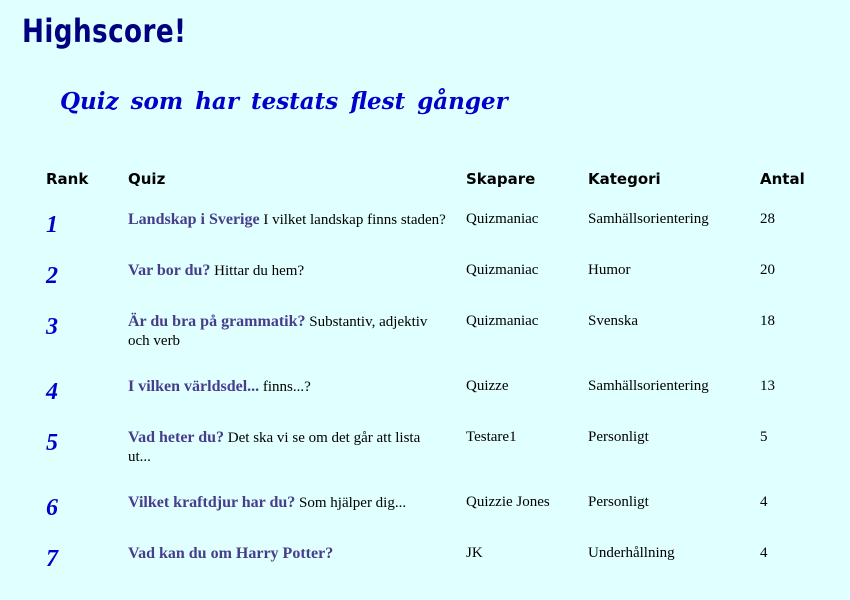 The height and width of the screenshot is (600, 850). Describe the element at coordinates (474, 553) in the screenshot. I see `creator-cell: JK` at that location.